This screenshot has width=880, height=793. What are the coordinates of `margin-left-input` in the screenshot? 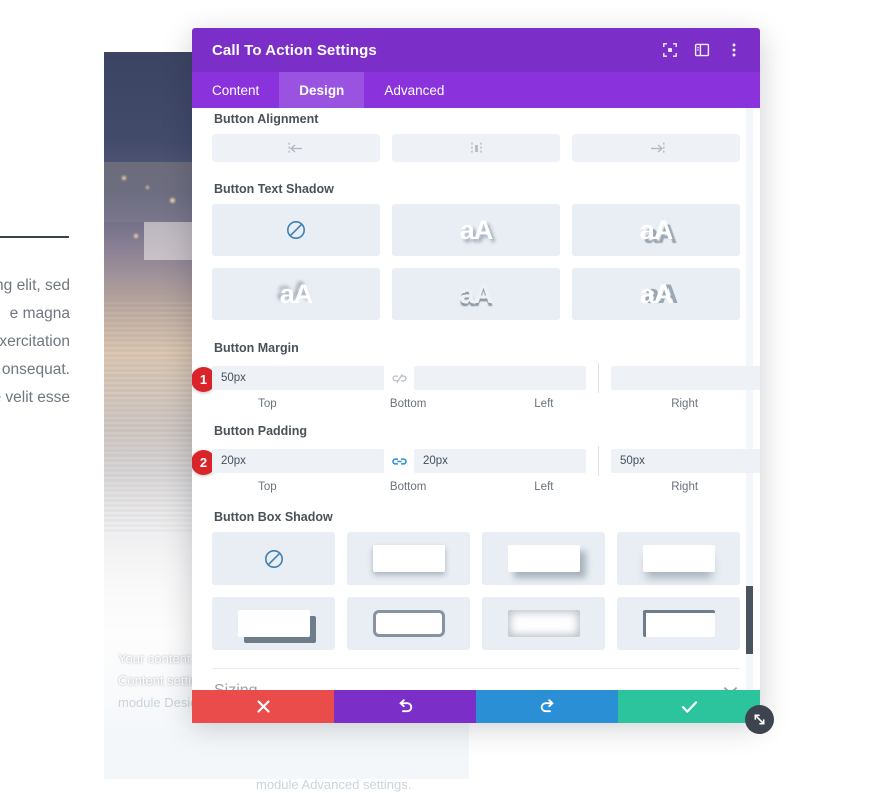 It's located at (685, 378).